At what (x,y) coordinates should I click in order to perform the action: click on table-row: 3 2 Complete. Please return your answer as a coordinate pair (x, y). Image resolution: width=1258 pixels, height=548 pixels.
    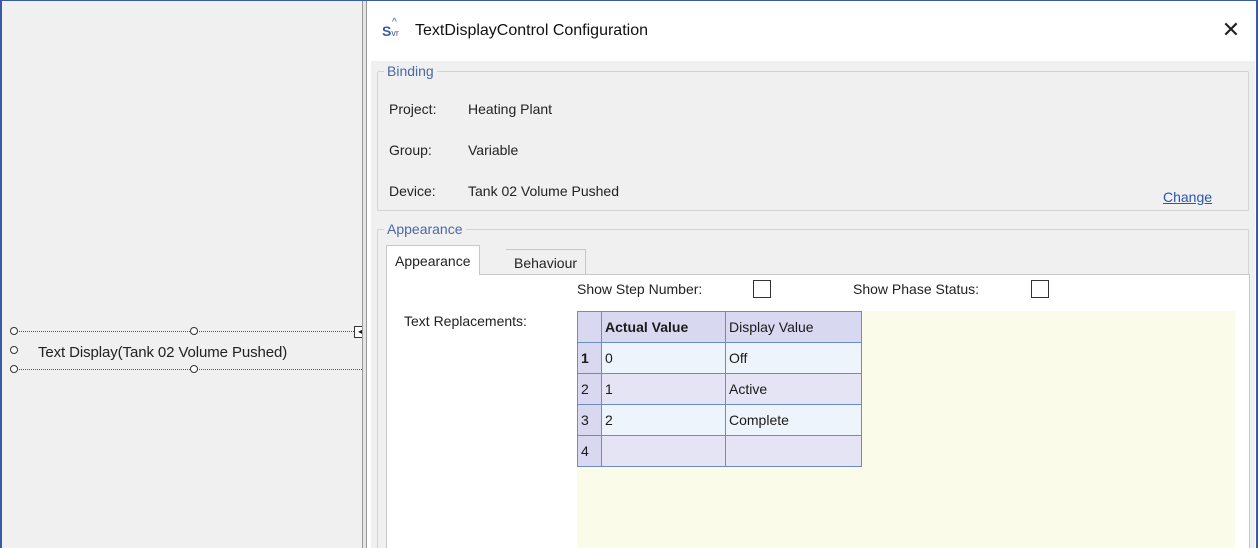
    Looking at the image, I should click on (719, 420).